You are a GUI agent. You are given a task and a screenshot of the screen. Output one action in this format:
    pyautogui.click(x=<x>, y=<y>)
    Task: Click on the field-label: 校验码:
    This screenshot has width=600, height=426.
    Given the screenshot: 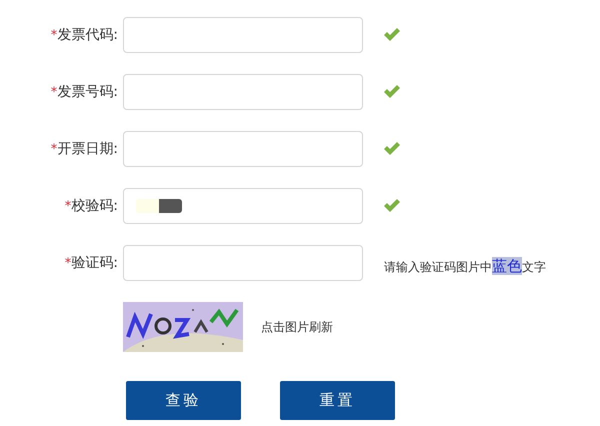 What is the action you would take?
    pyautogui.click(x=94, y=206)
    